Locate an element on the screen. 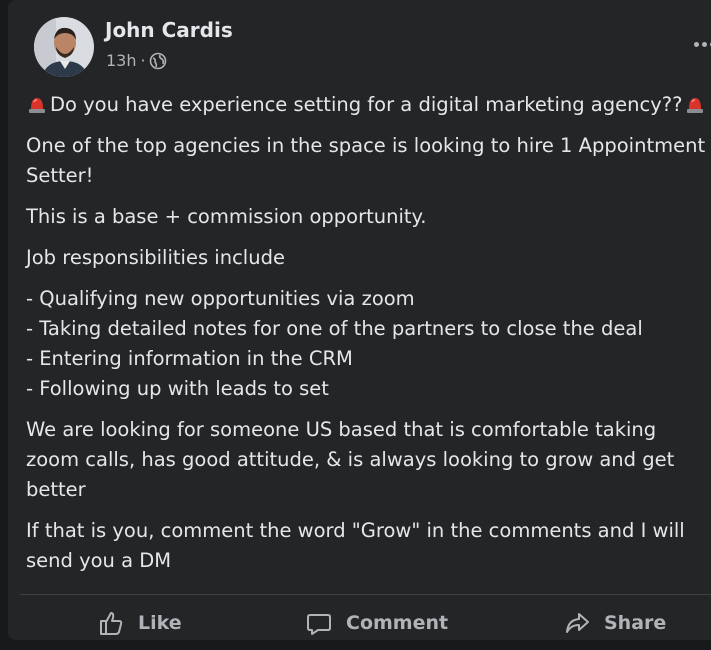  post-meta: 13h · is located at coordinates (136, 60).